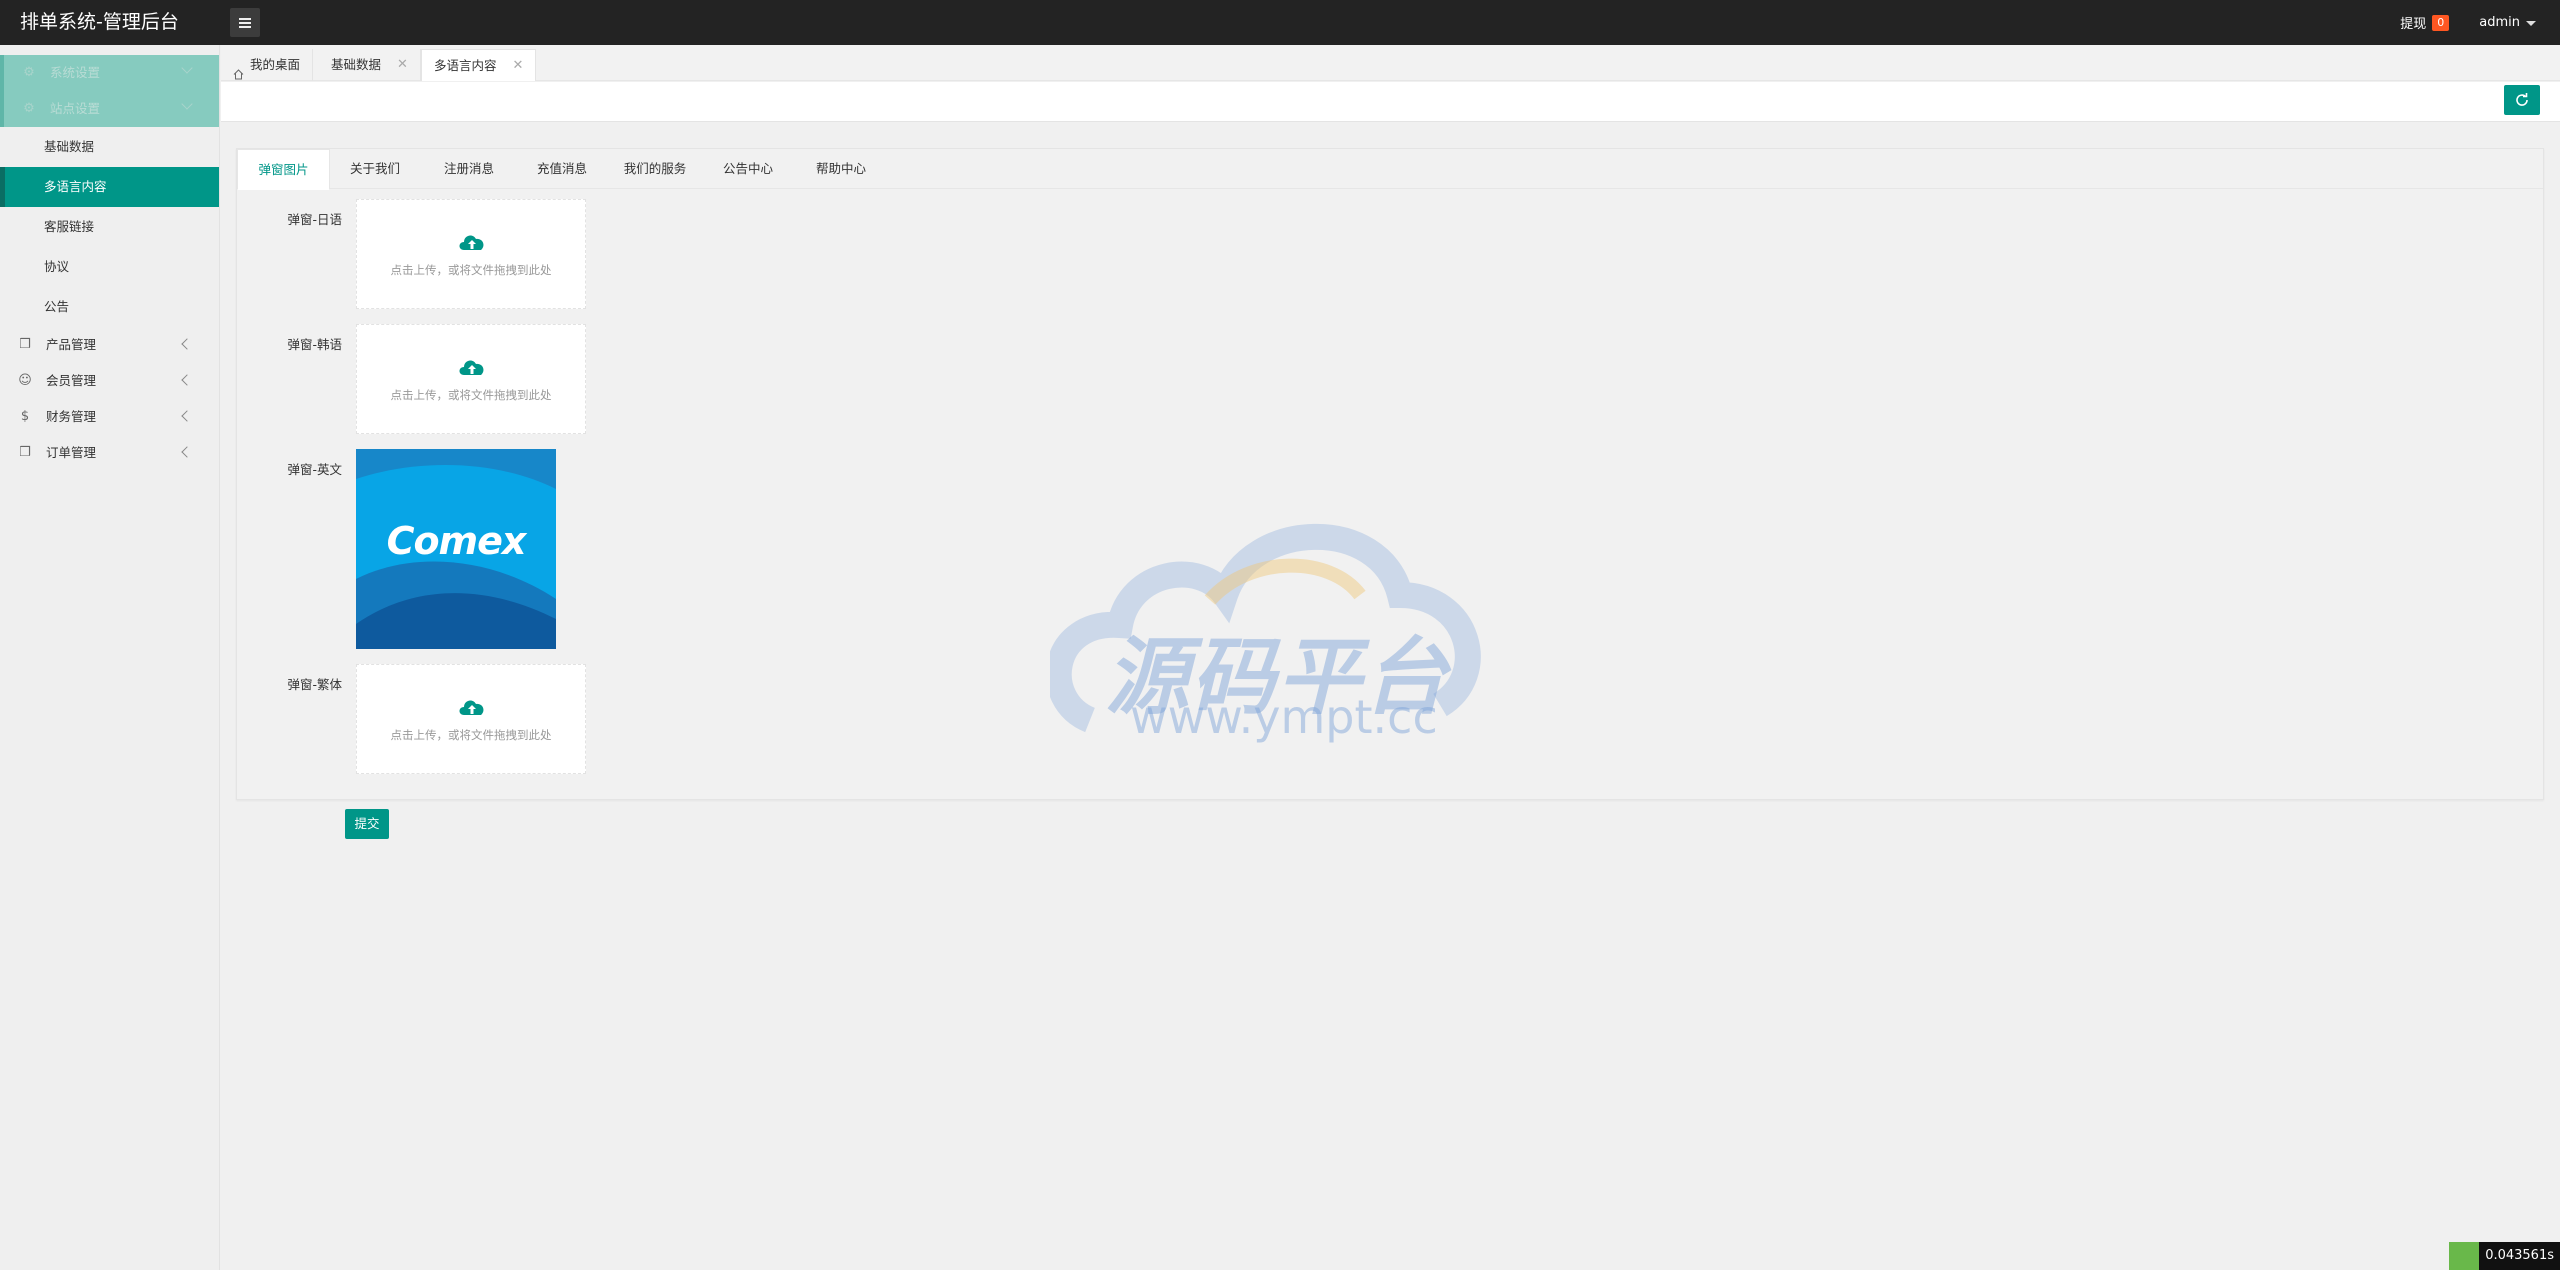  What do you see at coordinates (99, 22) in the screenshot?
I see `app-logo: 排单系统-管理后台` at bounding box center [99, 22].